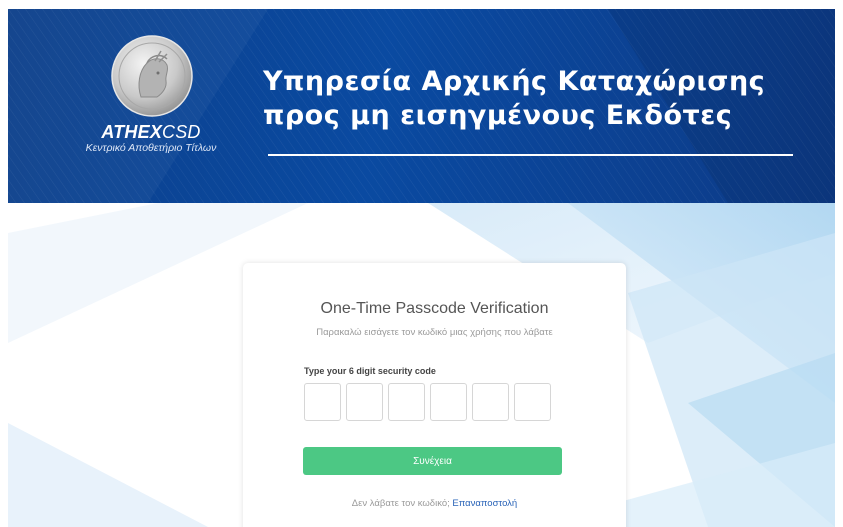  I want to click on brand-name: ATHEXCSD, so click(151, 132).